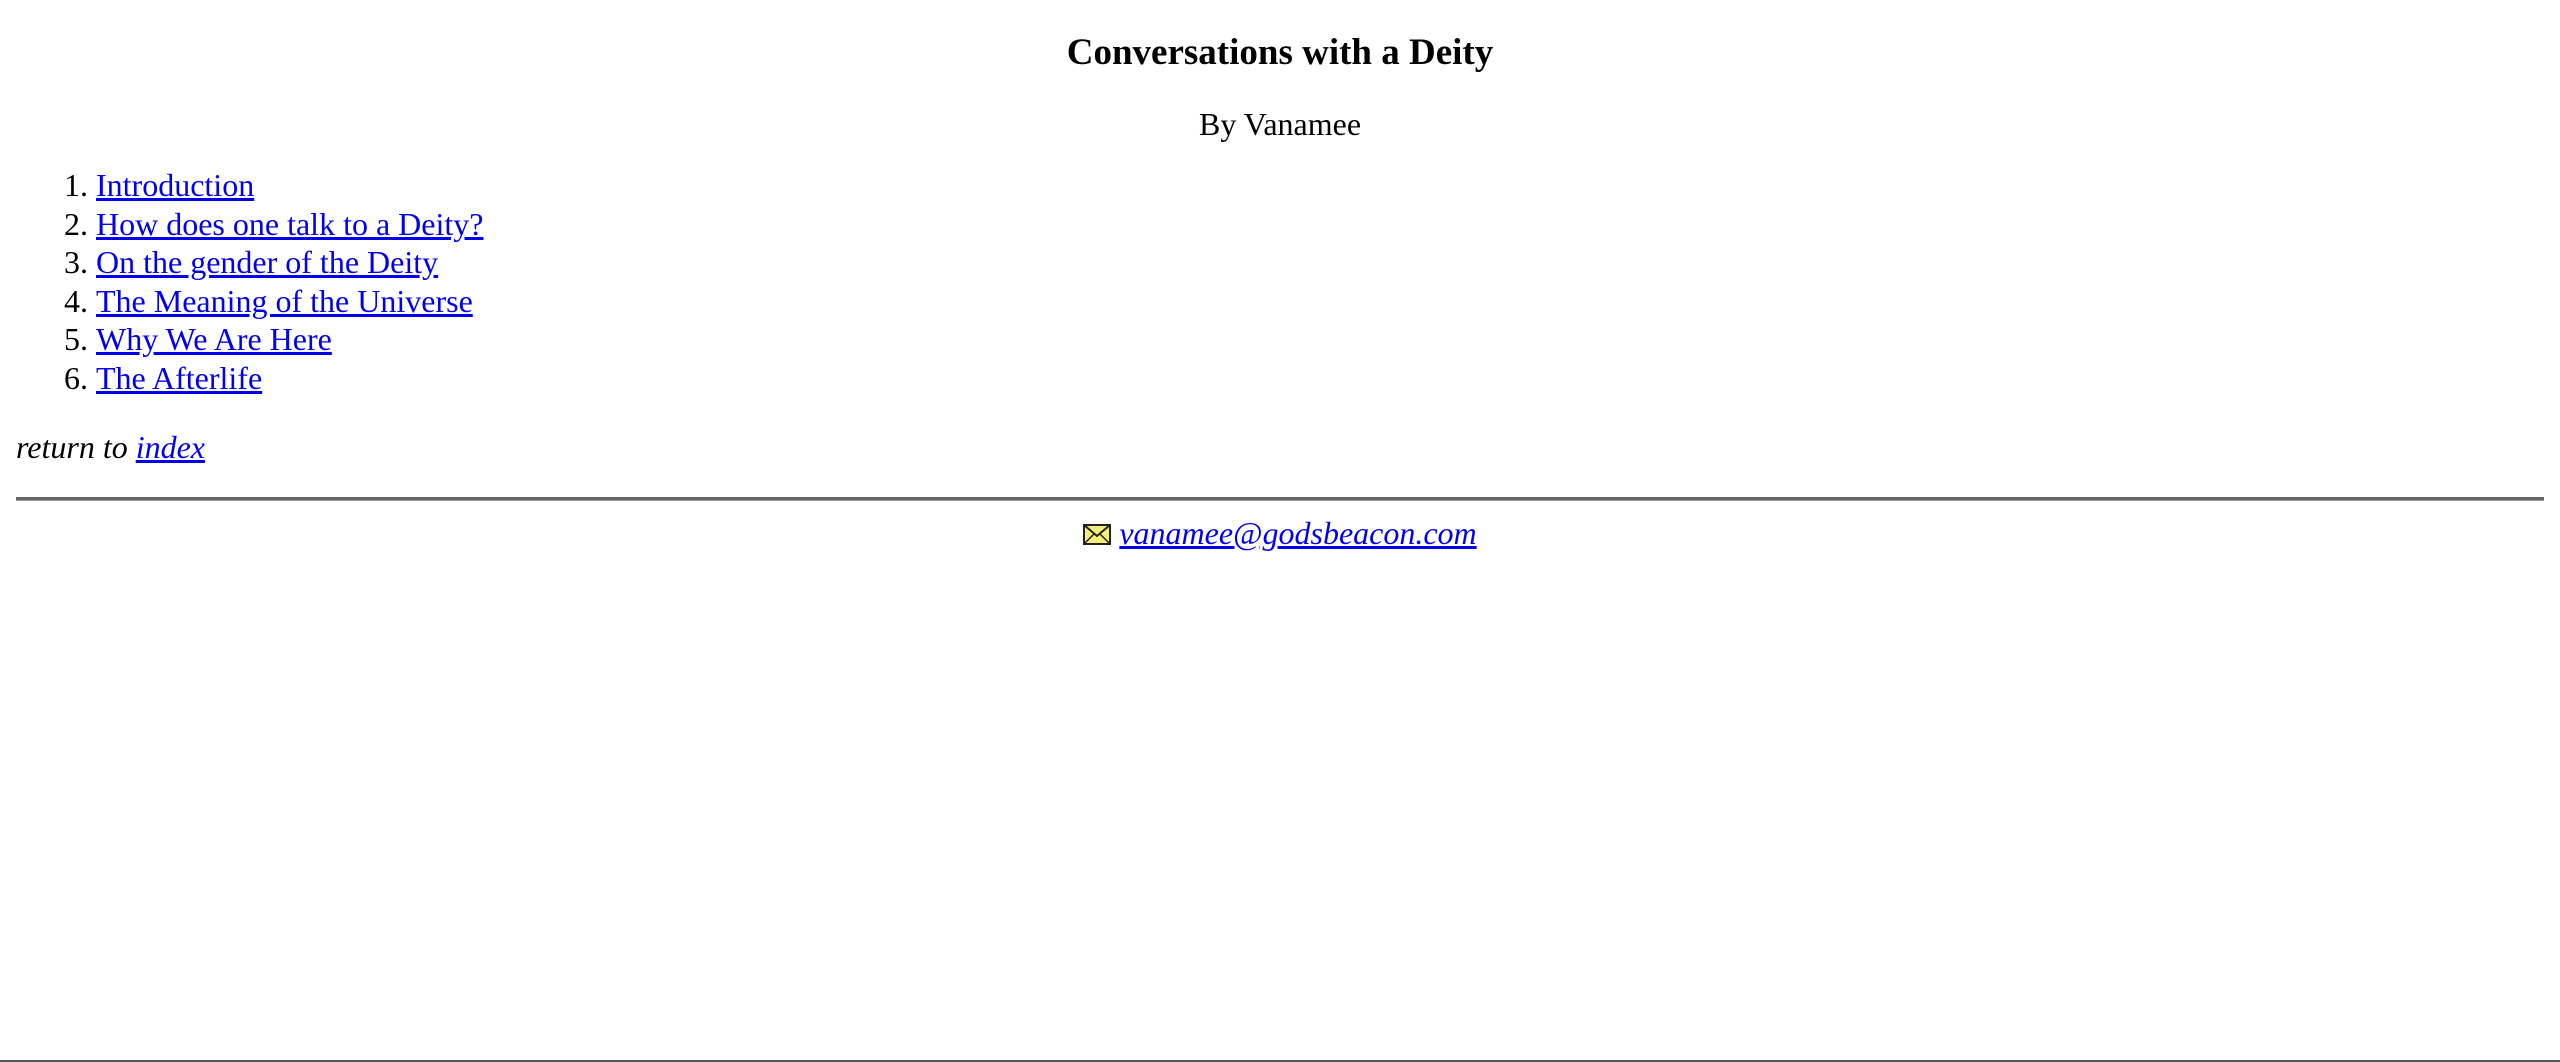 The height and width of the screenshot is (1062, 2560). I want to click on mail-icon, so click(1097, 534).